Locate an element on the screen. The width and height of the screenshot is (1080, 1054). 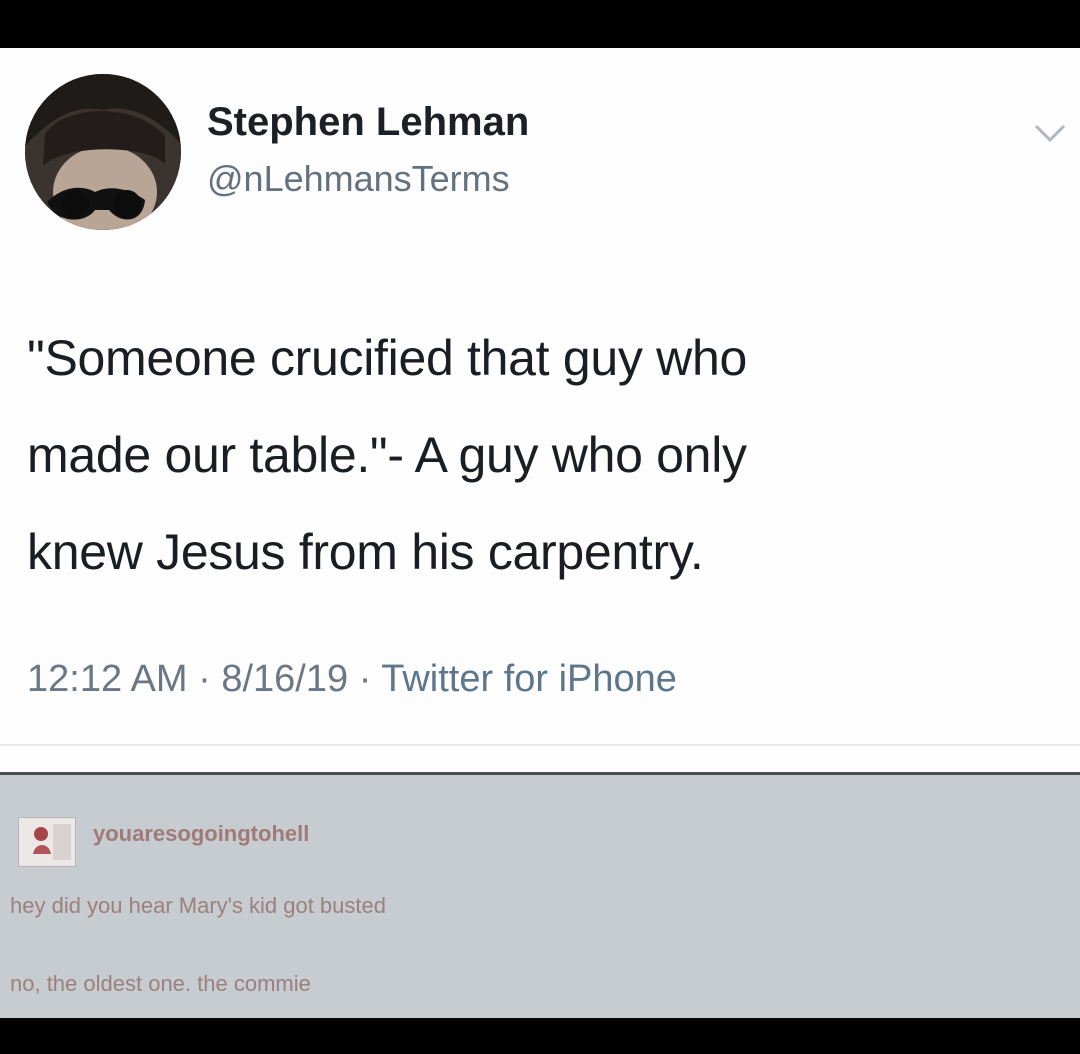
tweet-text-line: made our table."- A guy who only is located at coordinates (387, 455).